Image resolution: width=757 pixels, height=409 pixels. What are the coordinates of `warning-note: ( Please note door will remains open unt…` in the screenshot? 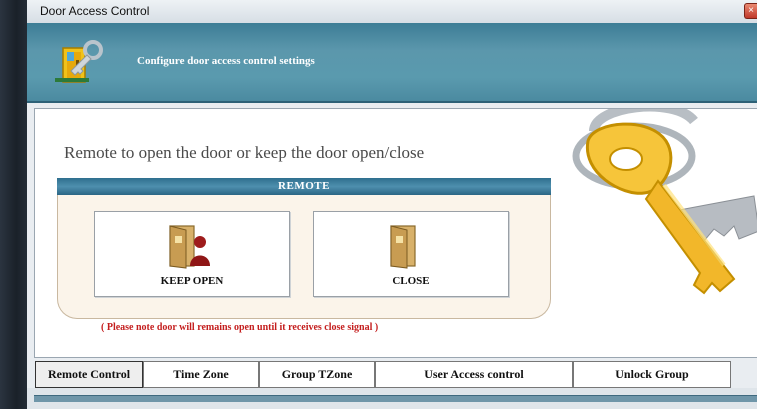 It's located at (240, 327).